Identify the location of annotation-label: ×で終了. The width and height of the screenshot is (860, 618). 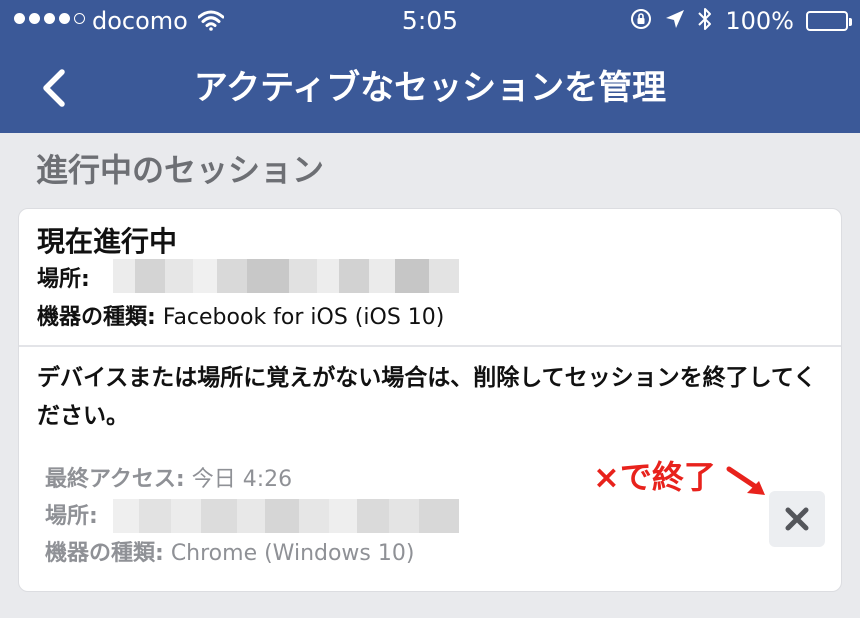
(654, 477).